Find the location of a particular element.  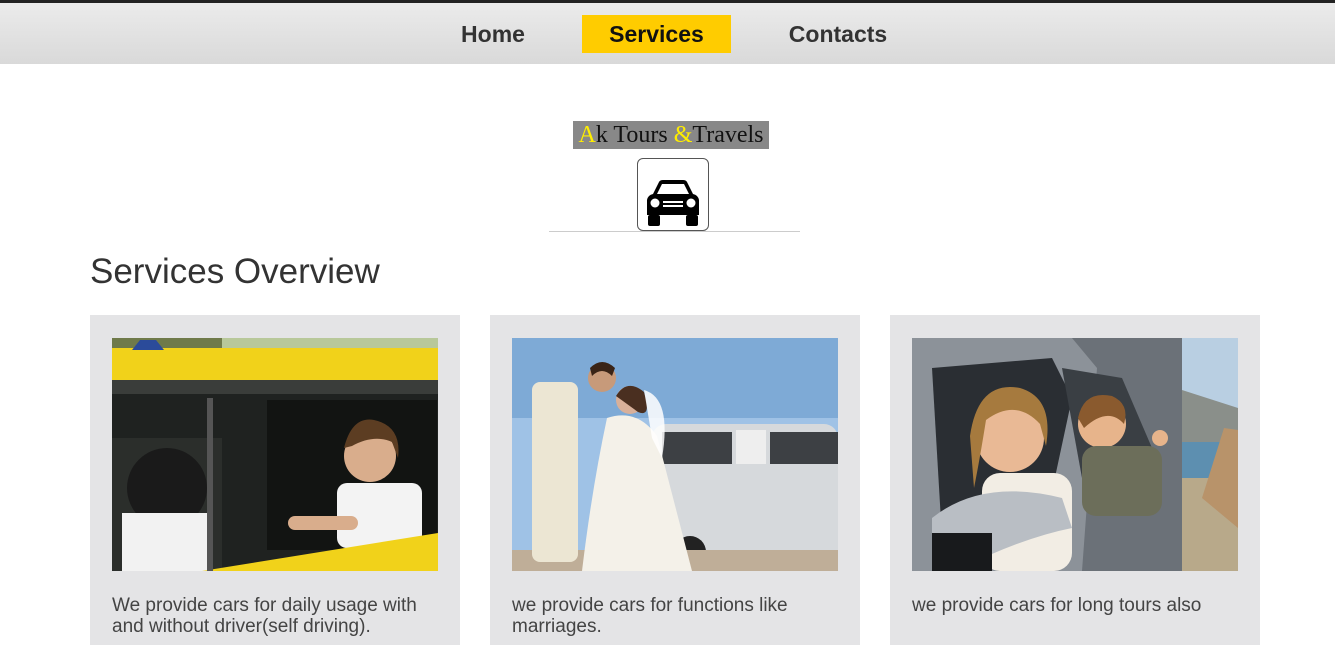

nav-services-link: Services is located at coordinates (656, 34).